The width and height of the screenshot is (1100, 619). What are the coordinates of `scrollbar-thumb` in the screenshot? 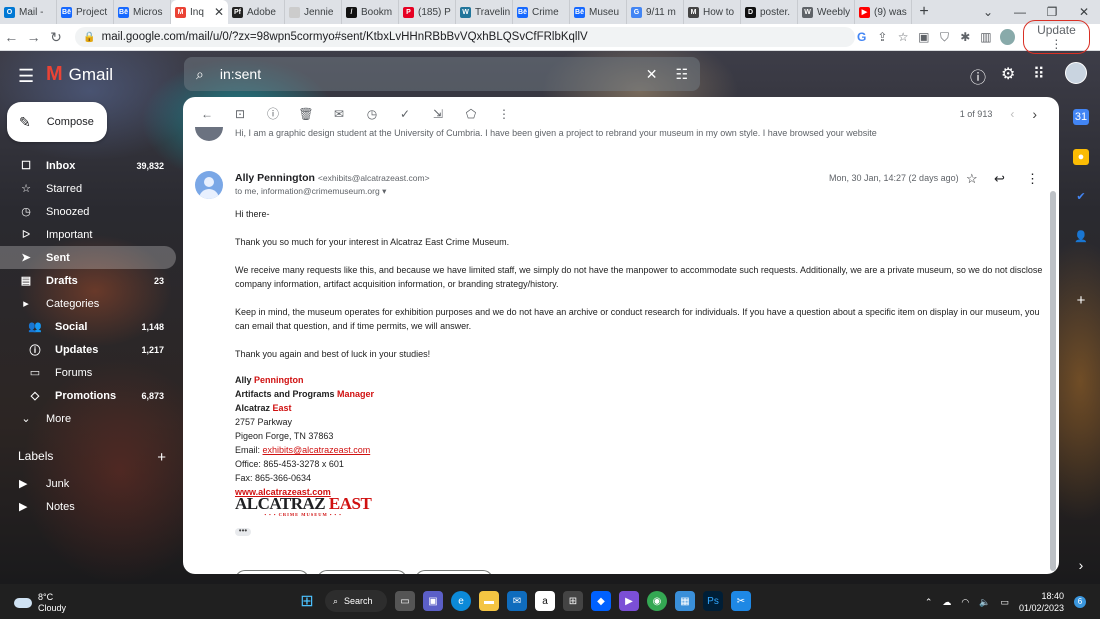 It's located at (1053, 381).